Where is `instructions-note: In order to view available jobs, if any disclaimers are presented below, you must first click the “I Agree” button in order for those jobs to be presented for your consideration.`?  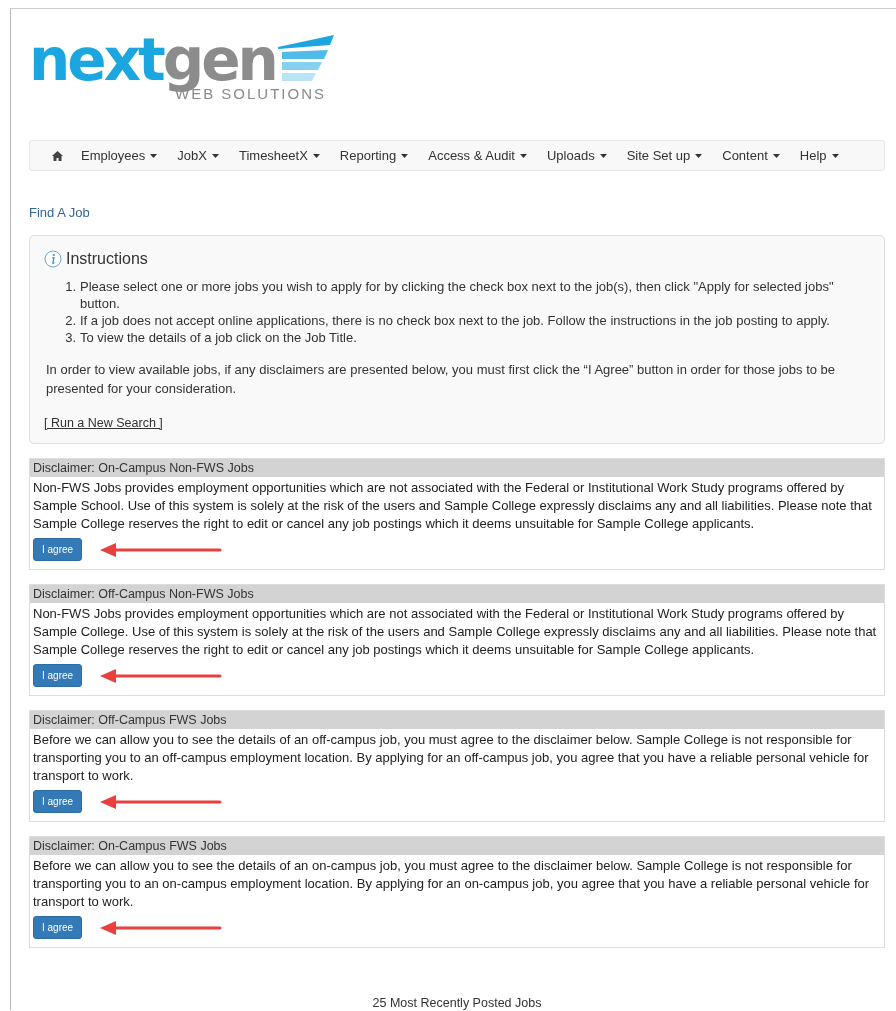
instructions-note: In order to view available jobs, if any disclaimers are presented below, you must first click the “I Agree” button in order for those jobs to be presented for your consideration. is located at coordinates (441, 379).